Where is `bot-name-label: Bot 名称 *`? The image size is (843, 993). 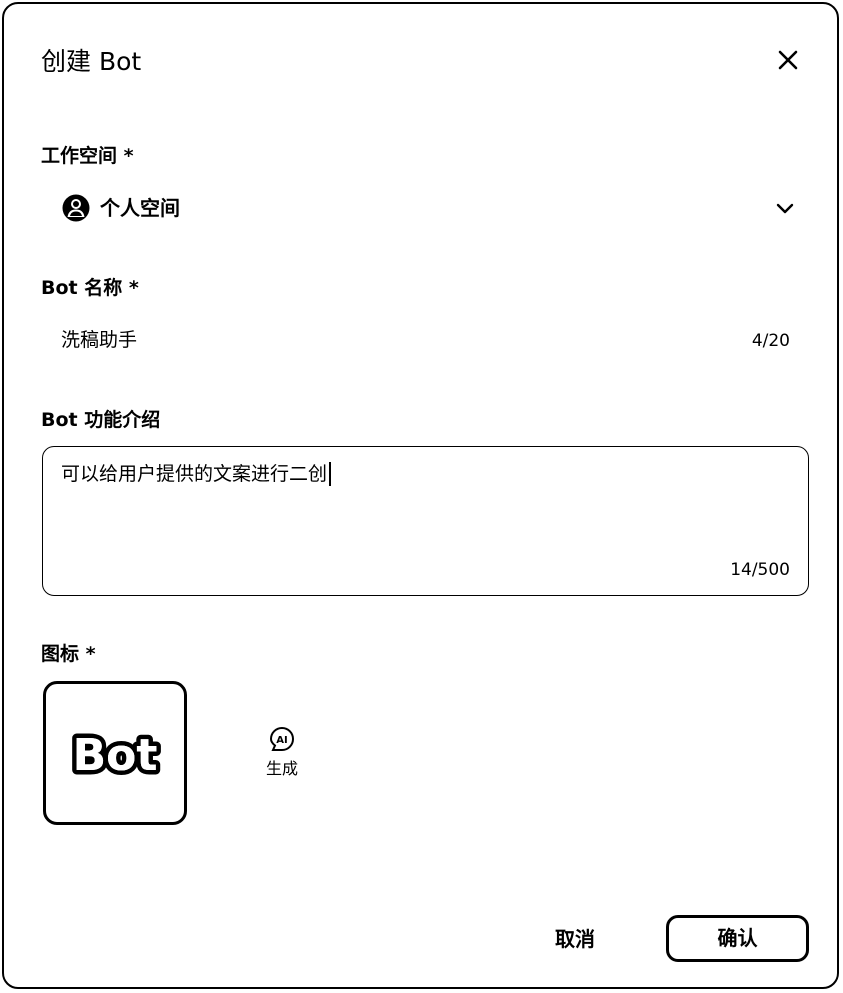
bot-name-label: Bot 名称 * is located at coordinates (90, 288).